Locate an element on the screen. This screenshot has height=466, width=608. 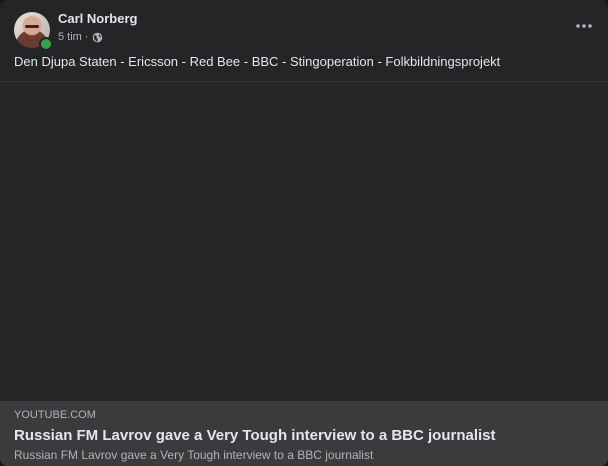
online-status-icon is located at coordinates (46, 44).